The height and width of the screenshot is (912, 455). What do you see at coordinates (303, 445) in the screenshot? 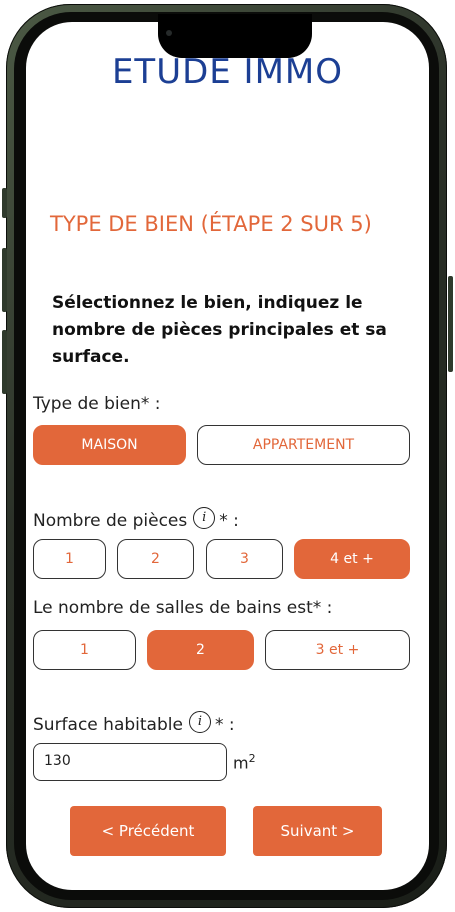
I see `property-type-option-appartement: APPARTEMENT` at bounding box center [303, 445].